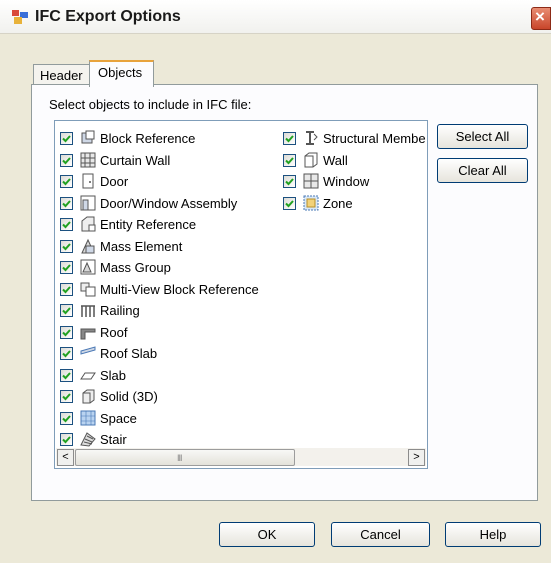  I want to click on list-item-label: Space, so click(118, 418).